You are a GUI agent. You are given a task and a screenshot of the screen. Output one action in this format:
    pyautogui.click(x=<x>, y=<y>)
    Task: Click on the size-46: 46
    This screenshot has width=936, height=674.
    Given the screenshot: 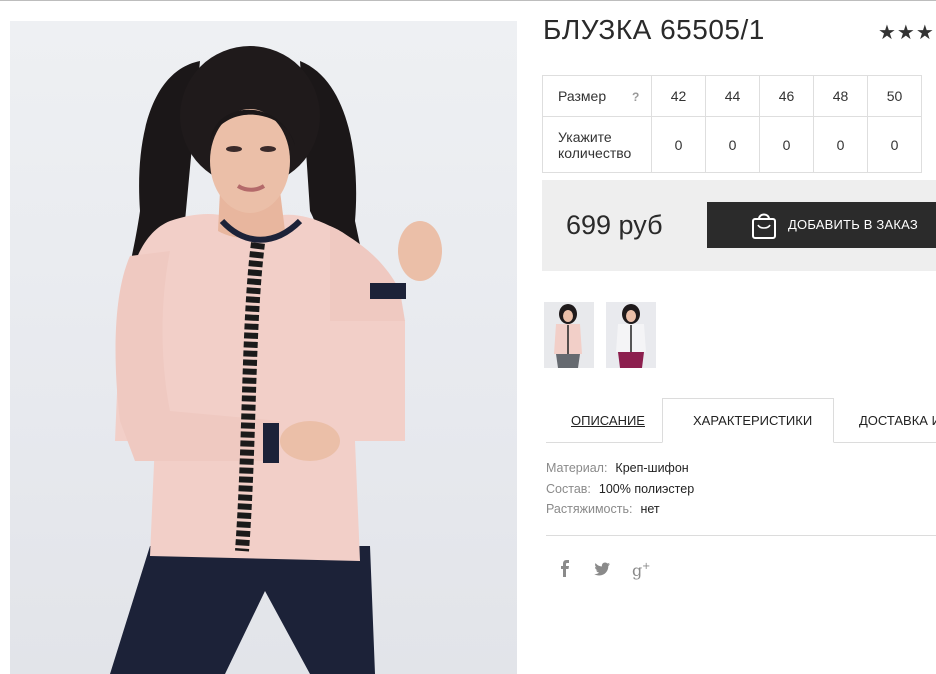 What is the action you would take?
    pyautogui.click(x=786, y=96)
    